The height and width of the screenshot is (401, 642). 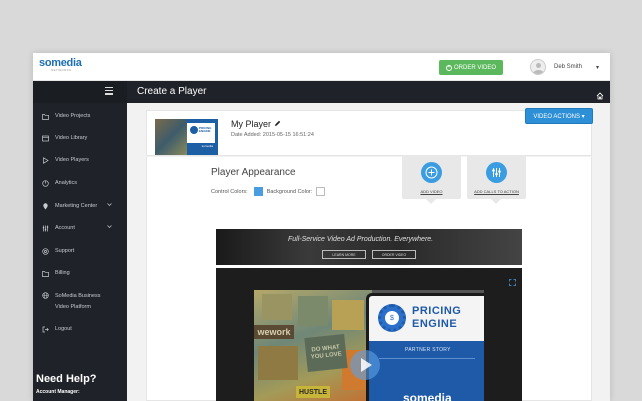 I want to click on color-controls: Control Colors: Background Color:, so click(x=270, y=191).